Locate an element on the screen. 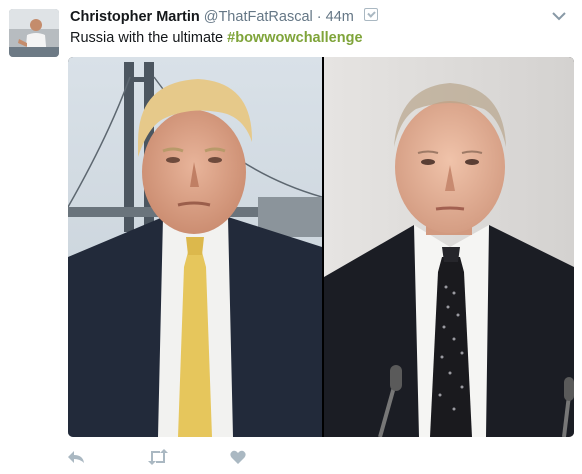 The width and height of the screenshot is (582, 474). avatar-photo is located at coordinates (34, 33).